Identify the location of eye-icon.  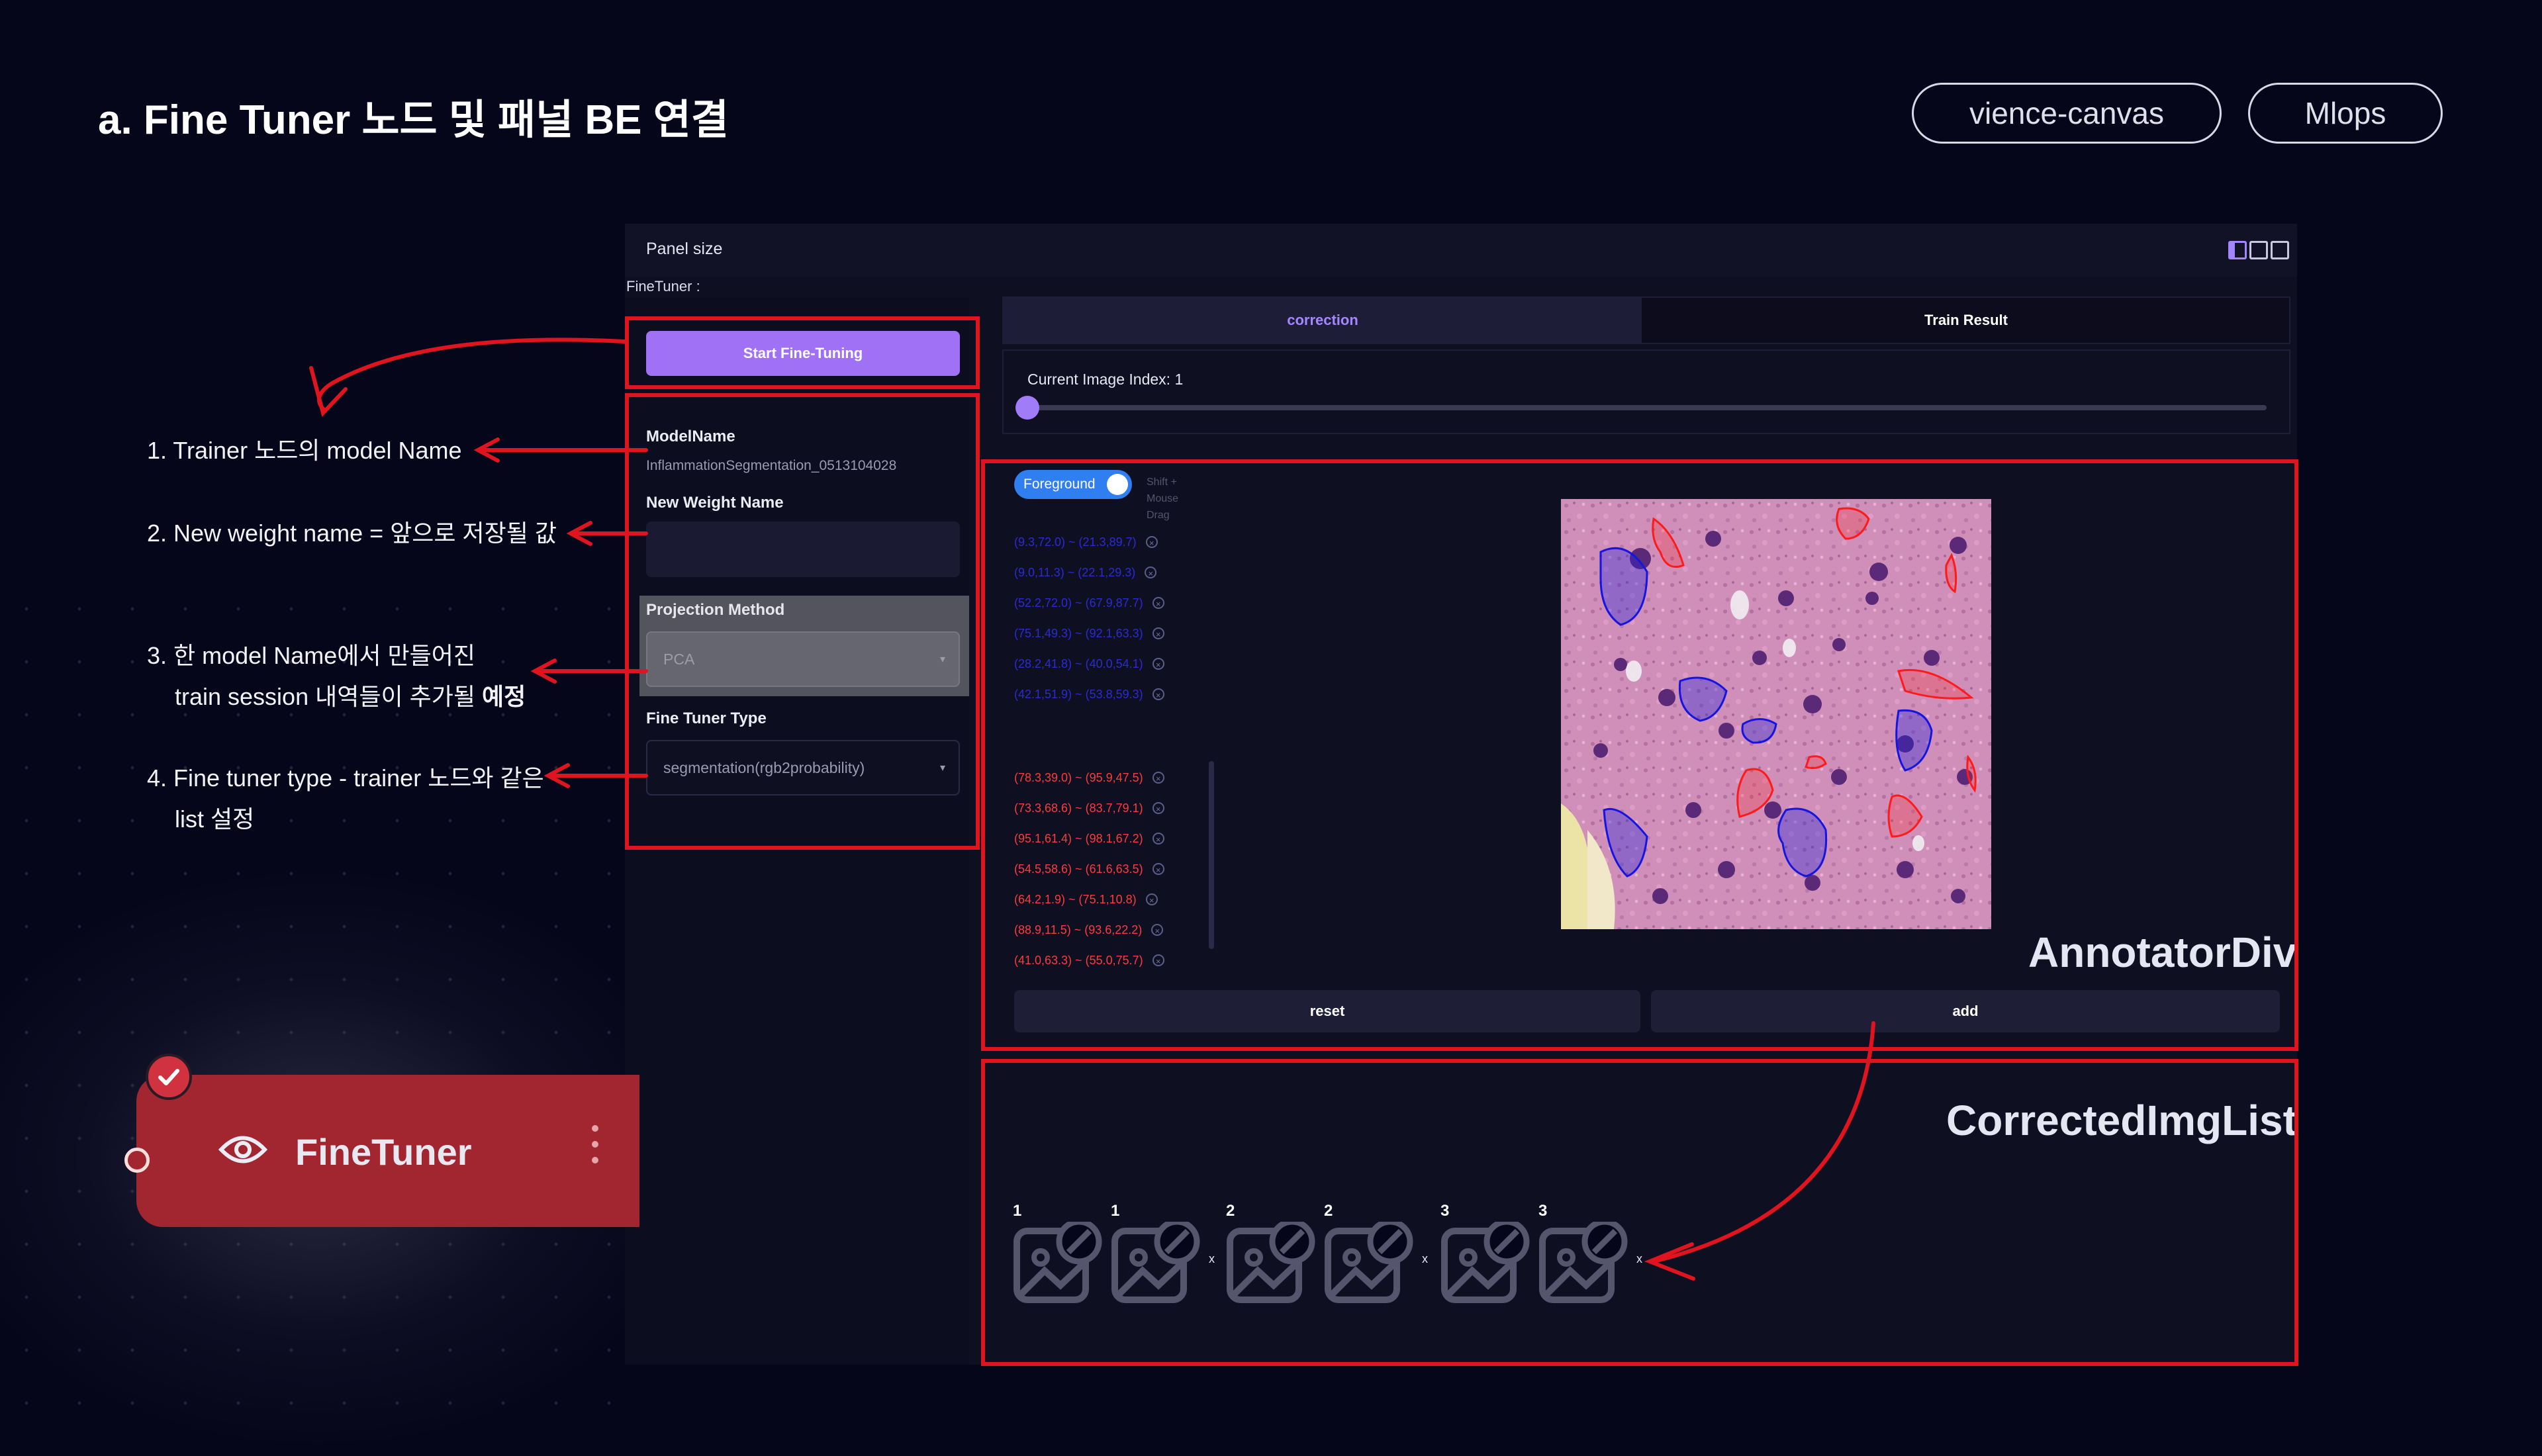
(243, 1149).